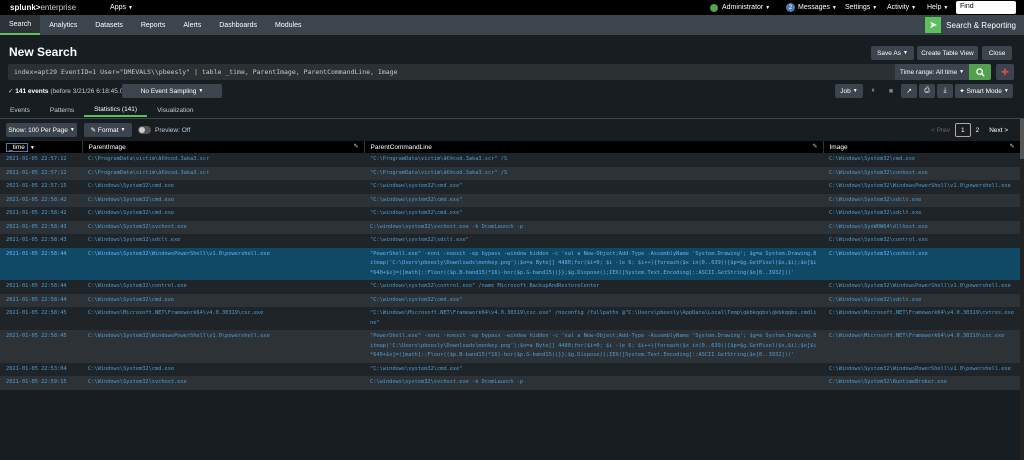  Describe the element at coordinates (940, 130) in the screenshot. I see `prev-page-link: < Prev` at that location.